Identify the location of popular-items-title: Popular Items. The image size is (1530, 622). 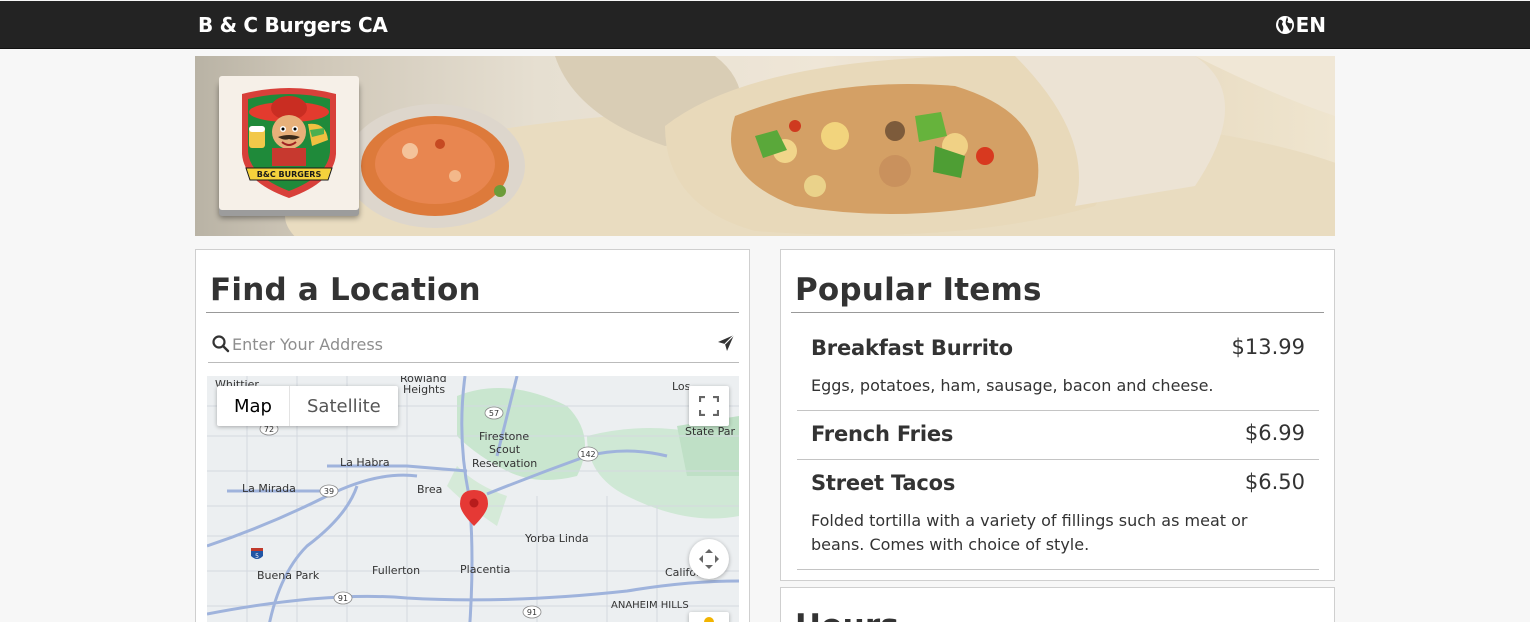
(918, 290).